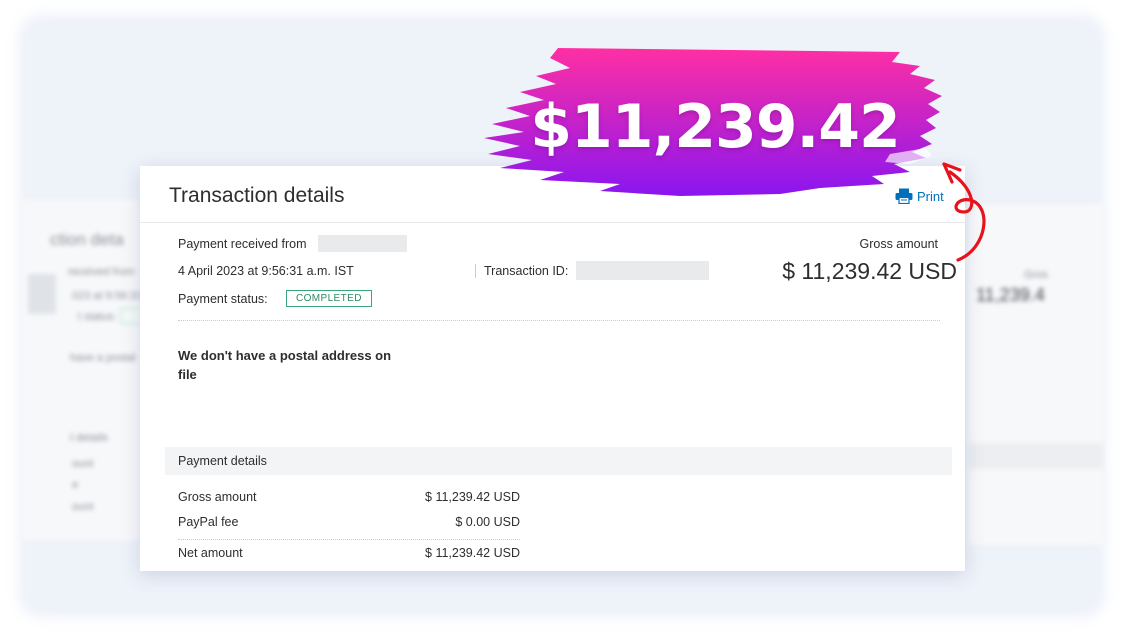 The height and width of the screenshot is (639, 1121). Describe the element at coordinates (1010, 295) in the screenshot. I see `bg-amount-fragment: 11,239.4` at that location.